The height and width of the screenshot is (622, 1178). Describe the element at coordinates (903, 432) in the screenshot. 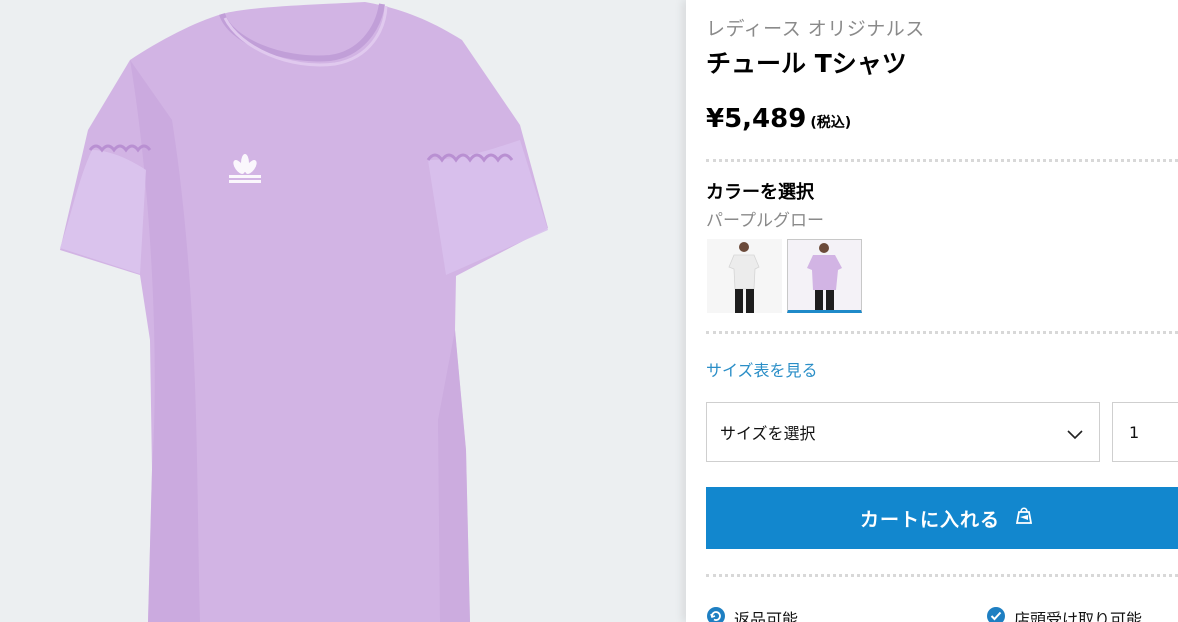

I see `size-select: サイズを選択` at that location.